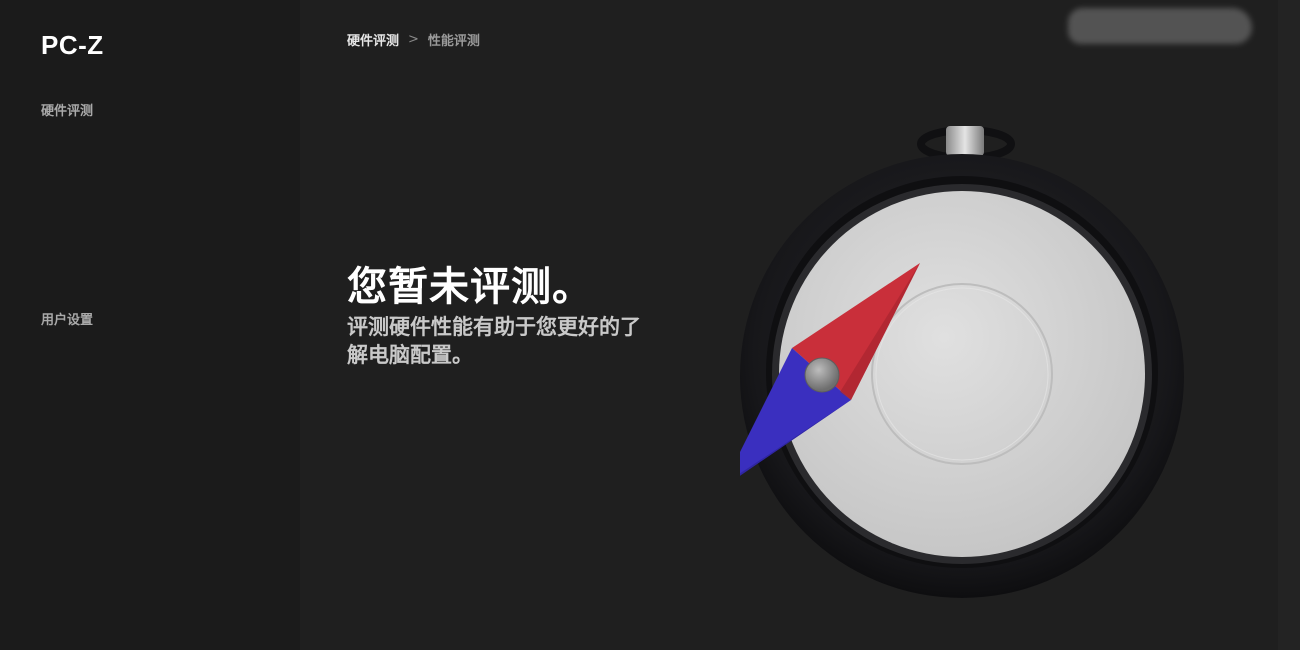 The height and width of the screenshot is (650, 1300). What do you see at coordinates (1160, 26) in the screenshot?
I see `redacted-account-area` at bounding box center [1160, 26].